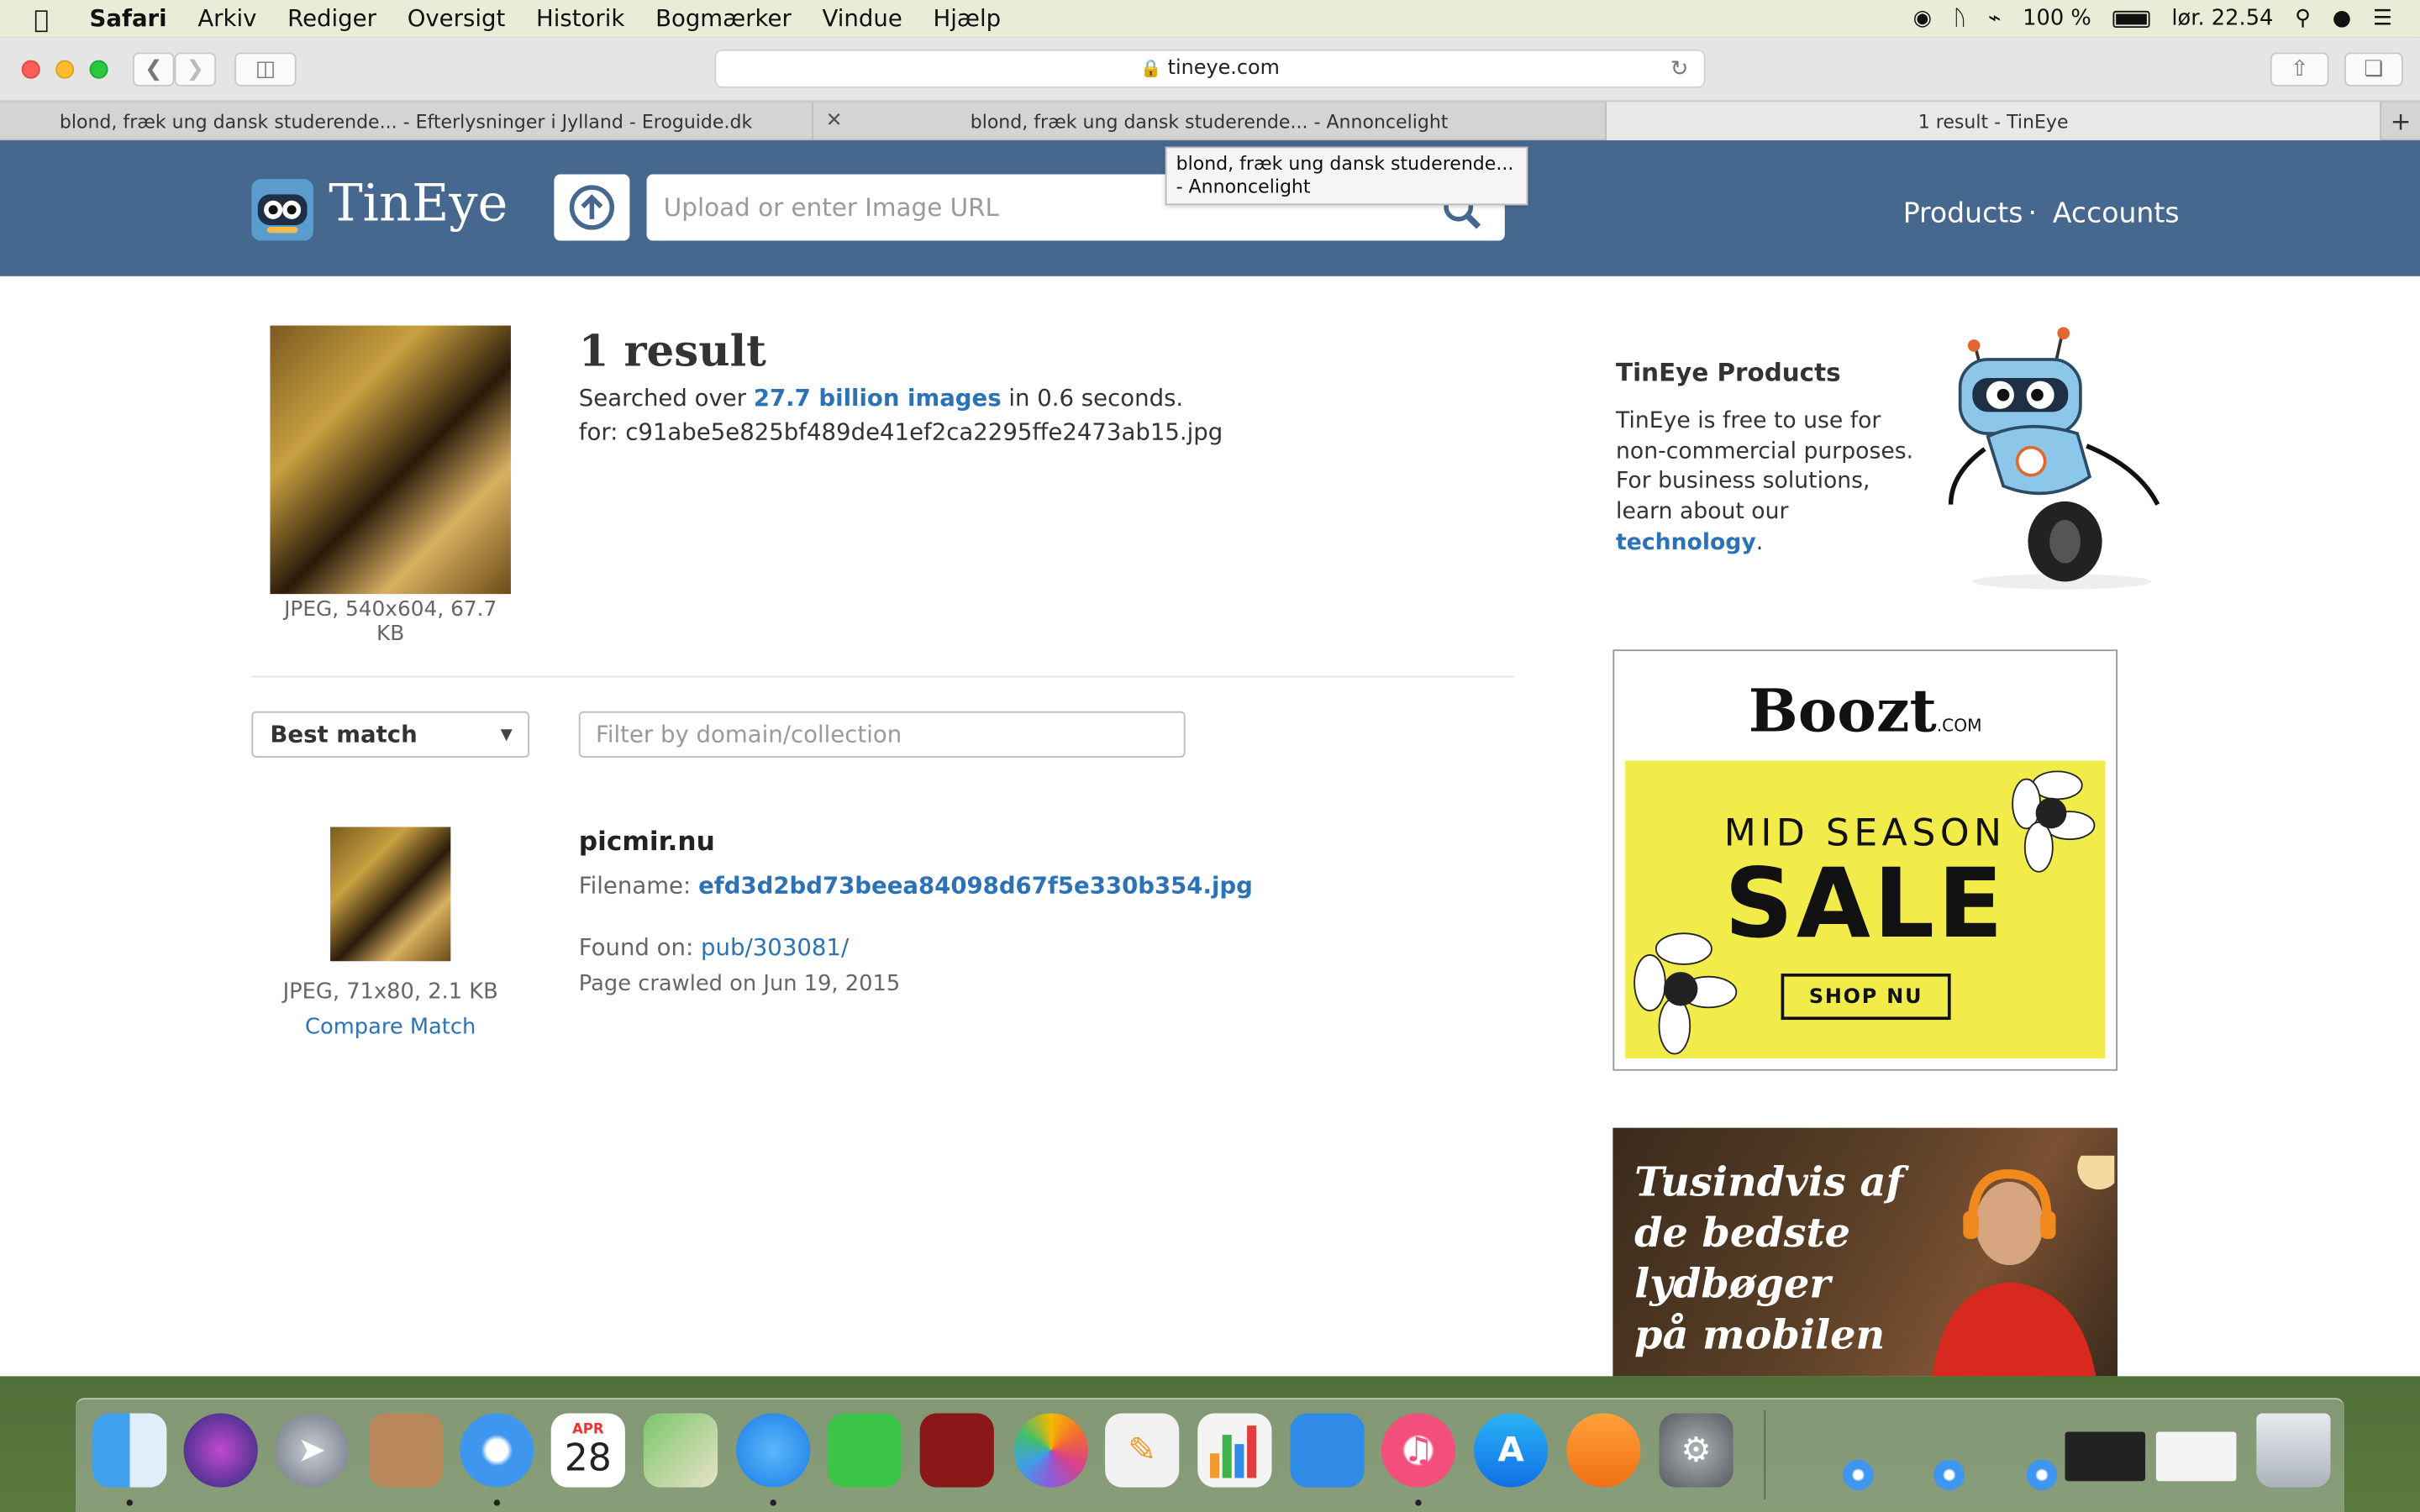  I want to click on boozt-sale: SALE, so click(1865, 903).